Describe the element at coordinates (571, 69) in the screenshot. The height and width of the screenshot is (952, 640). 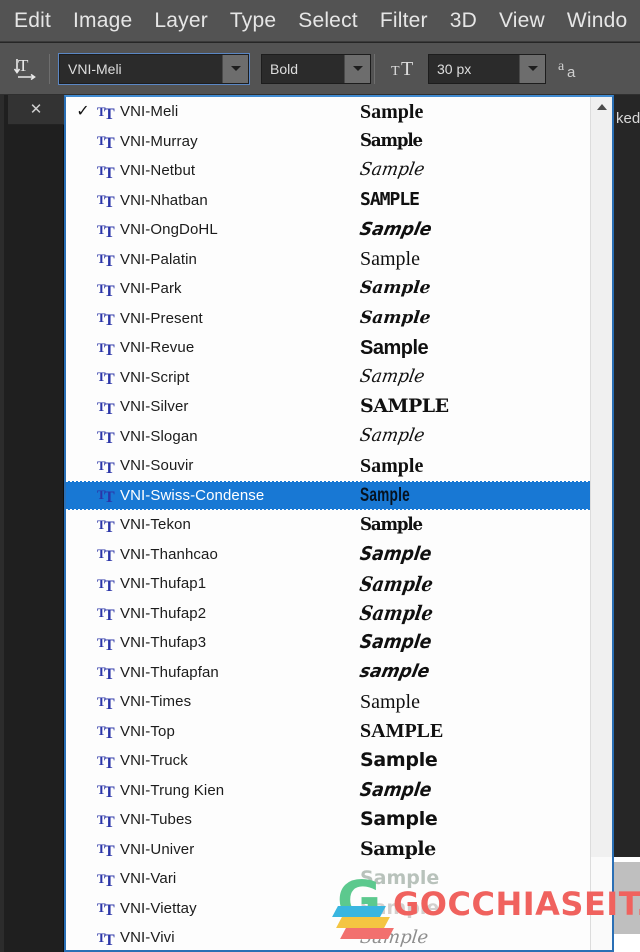
I see `anti-aliasing-icon: a a` at that location.